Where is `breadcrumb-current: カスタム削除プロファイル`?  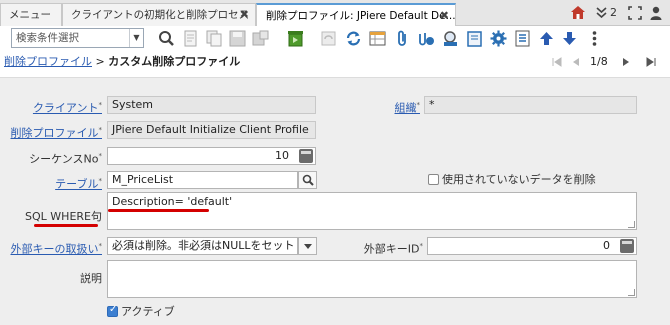 breadcrumb-current: カスタム削除プロファイル is located at coordinates (174, 61).